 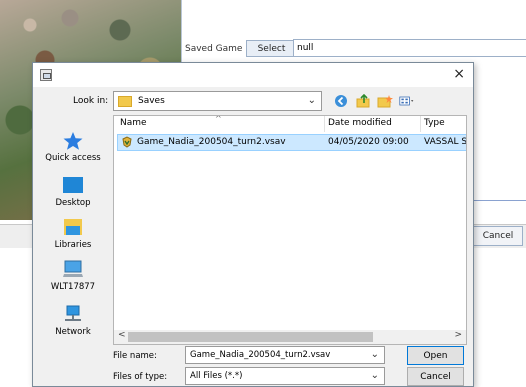 I want to click on app-icon, so click(x=46, y=75).